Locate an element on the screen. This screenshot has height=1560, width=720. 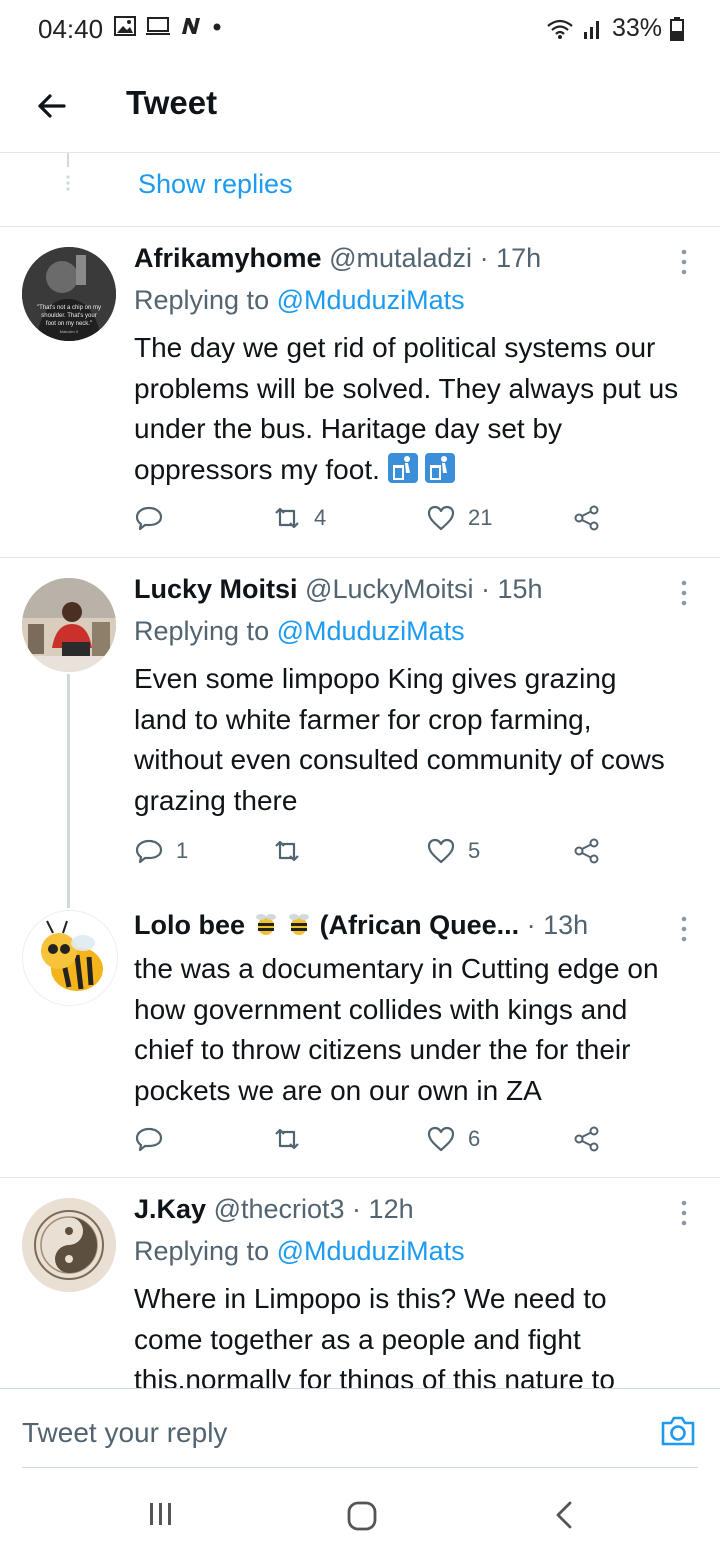
back-icon is located at coordinates (565, 1515).